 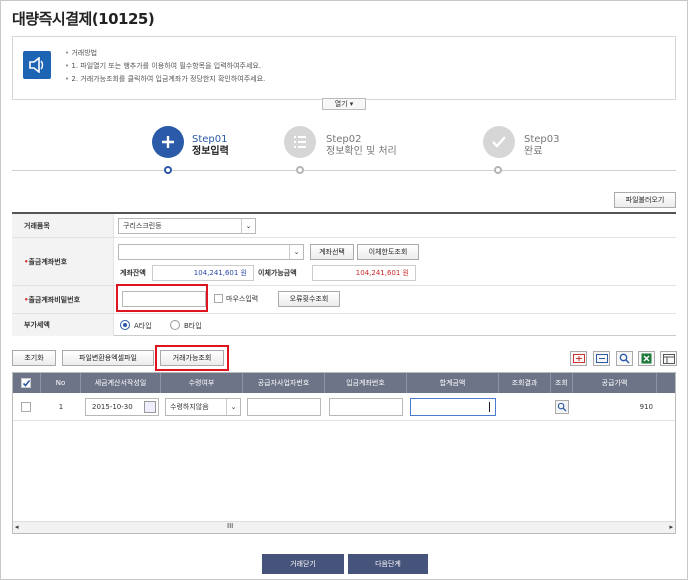 What do you see at coordinates (309, 299) in the screenshot?
I see `error-count-button: 오류횟수조회` at bounding box center [309, 299].